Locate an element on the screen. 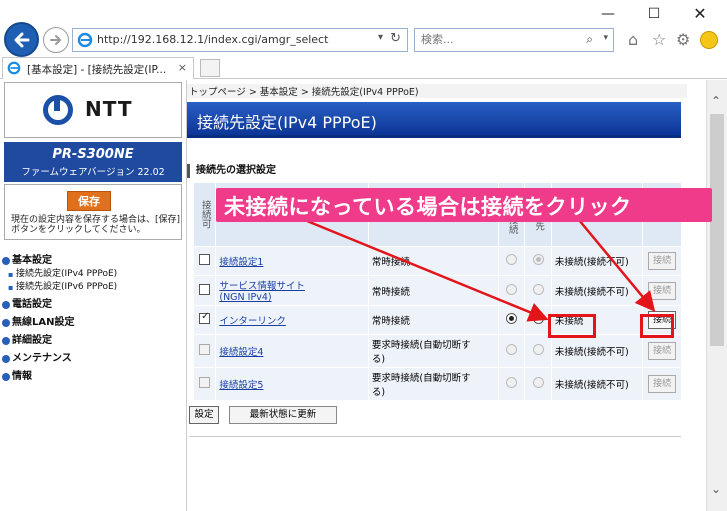 The height and width of the screenshot is (511, 727). nav-info: 情報 is located at coordinates (93, 377).